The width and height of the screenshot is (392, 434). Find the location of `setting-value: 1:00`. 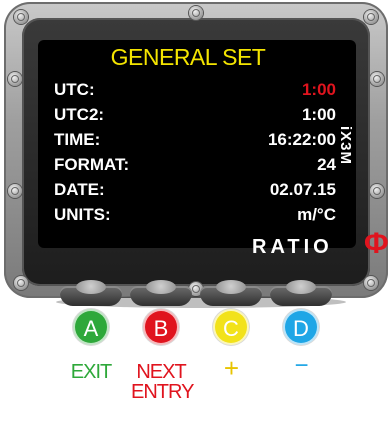

setting-value: 1:00 is located at coordinates (318, 114).